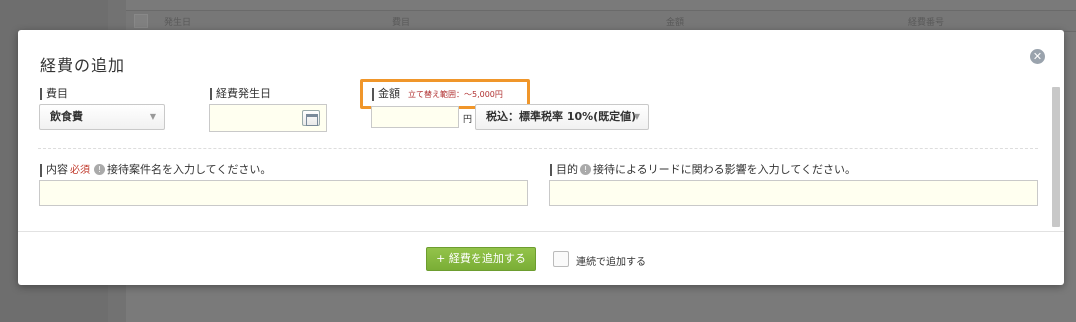 This screenshot has width=1076, height=322. Describe the element at coordinates (567, 169) in the screenshot. I see `purpose-label-text: 目的` at that location.